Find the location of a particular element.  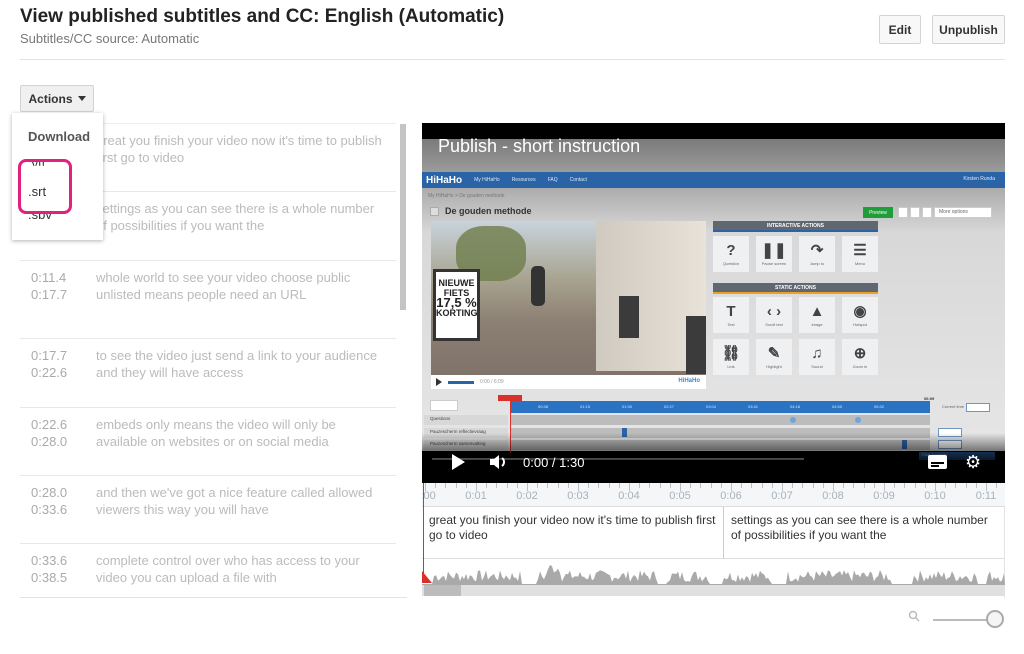

ruler-label: 0:11 is located at coordinates (986, 496).